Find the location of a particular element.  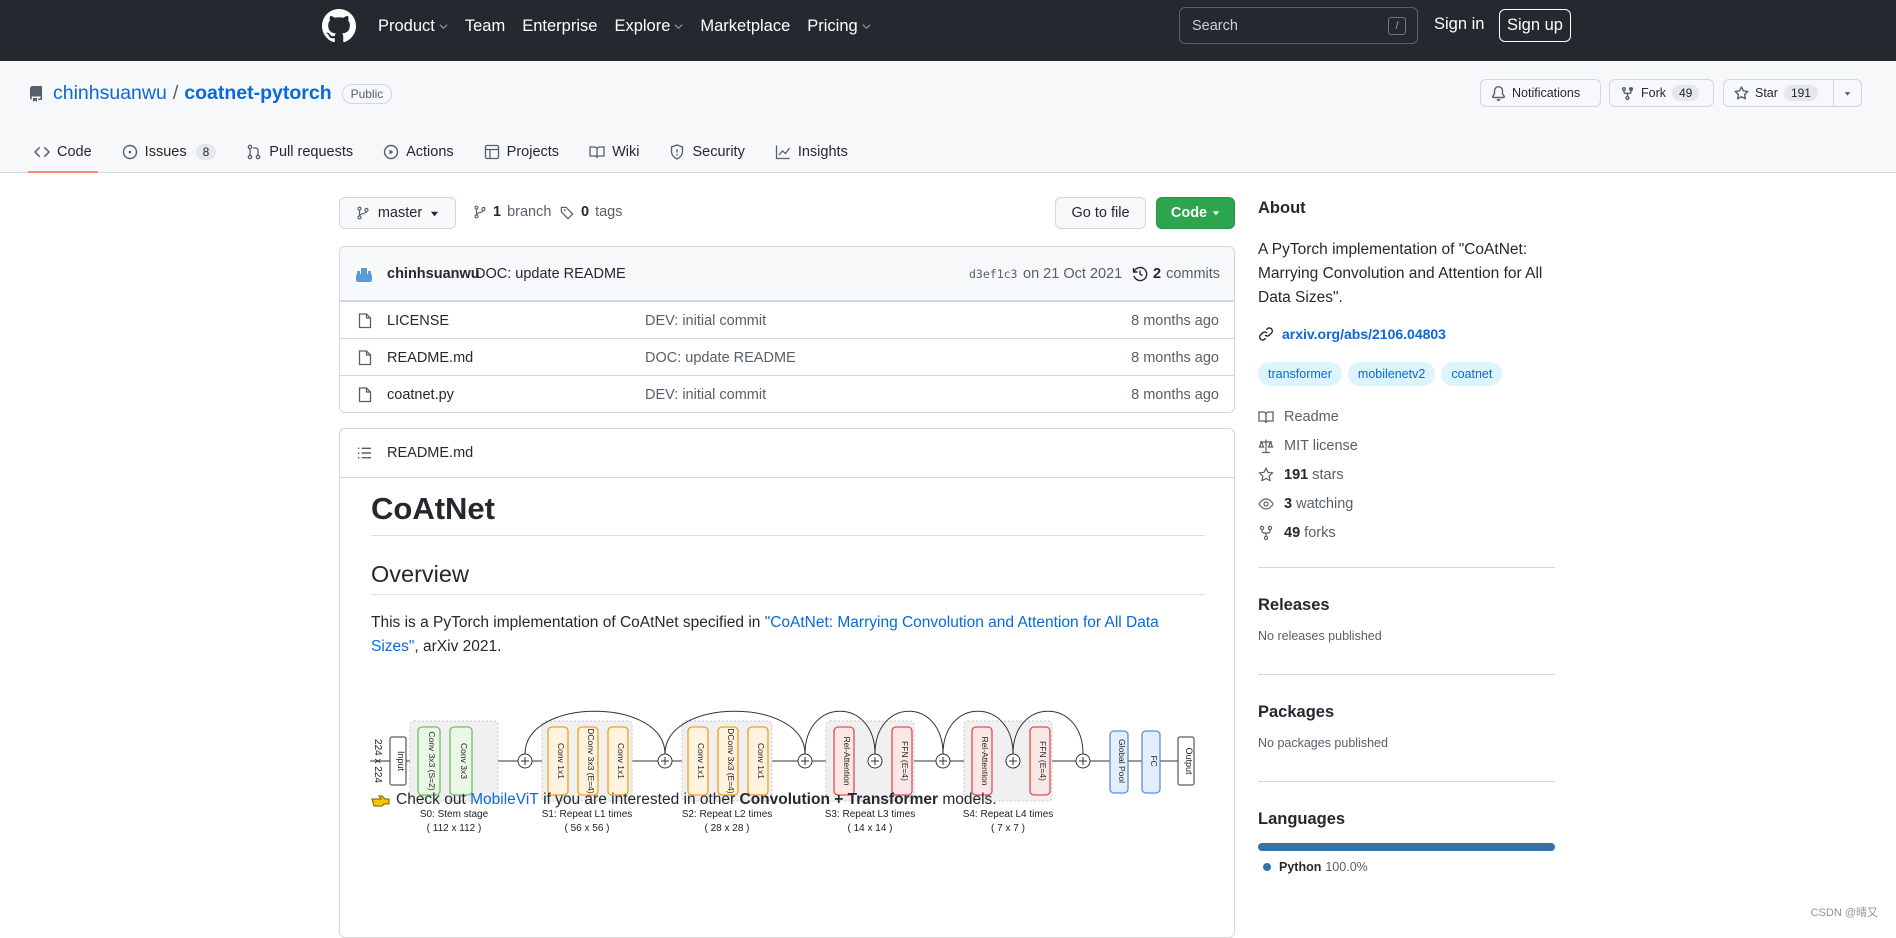

tab-actions: Actions is located at coordinates (418, 152).